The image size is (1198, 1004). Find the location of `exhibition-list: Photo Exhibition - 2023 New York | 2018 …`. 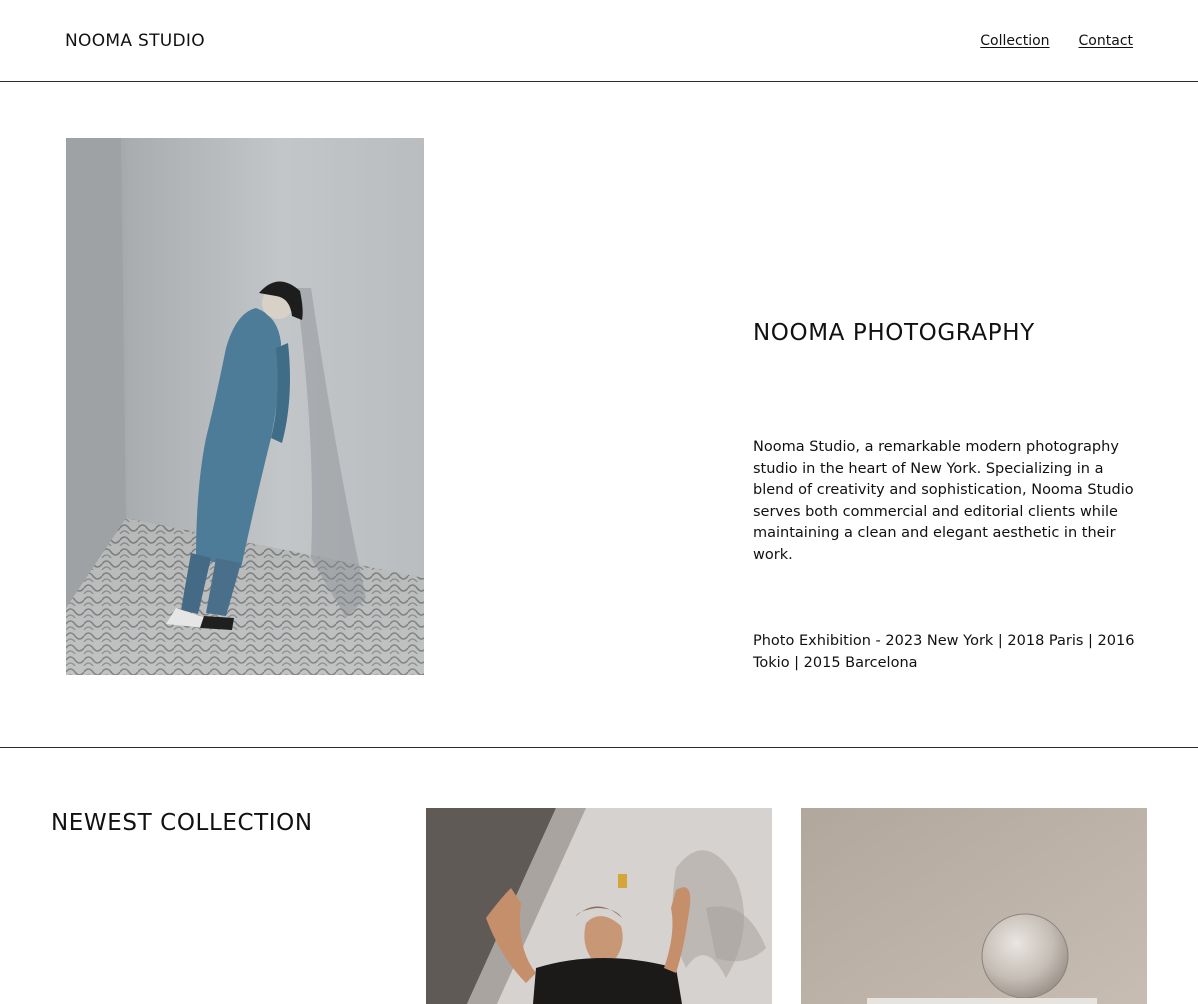

exhibition-list: Photo Exhibition - 2023 New York | 2018 … is located at coordinates (944, 652).